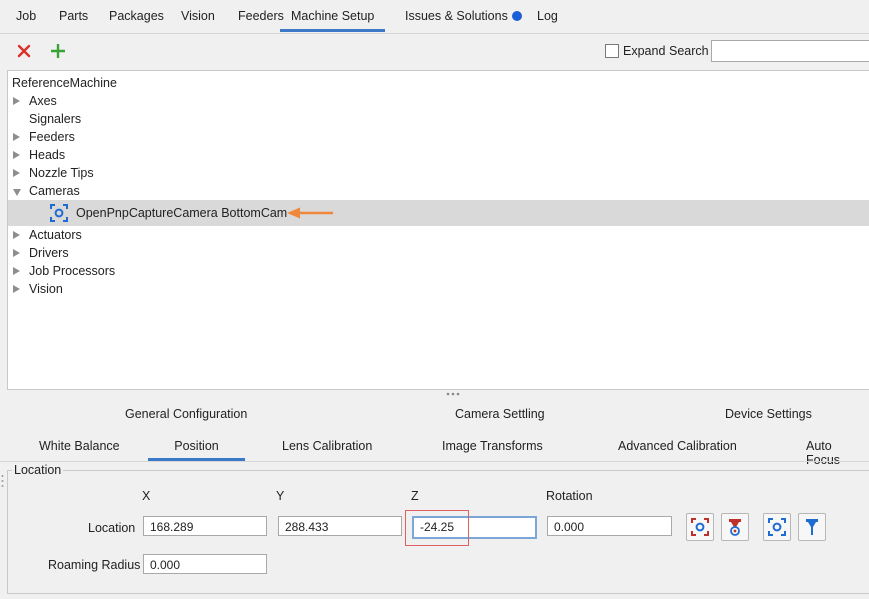 This screenshot has width=869, height=599. I want to click on column-header-rotation: Rotation, so click(569, 496).